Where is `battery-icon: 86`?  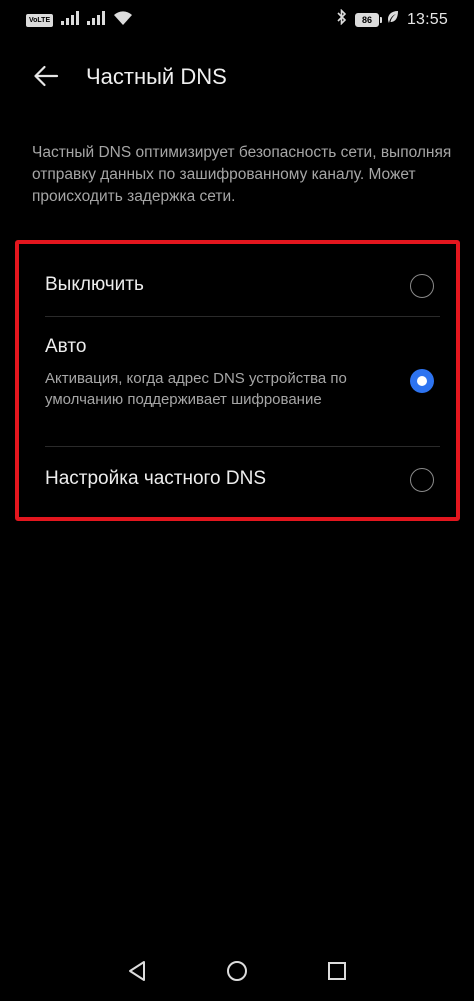 battery-icon: 86 is located at coordinates (368, 19).